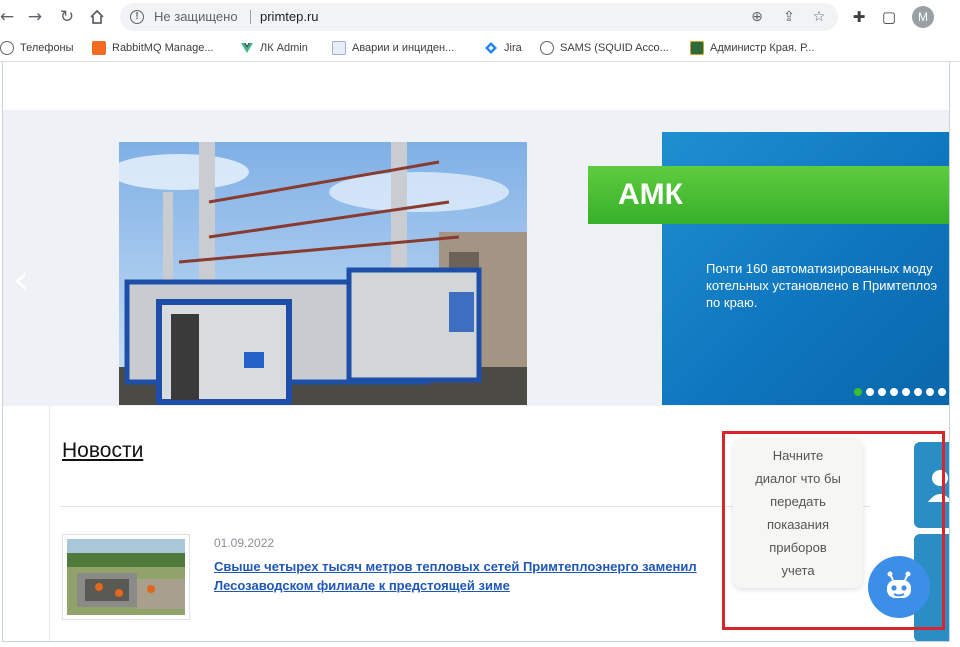  I want to click on security-status: Не защищено, so click(196, 16).